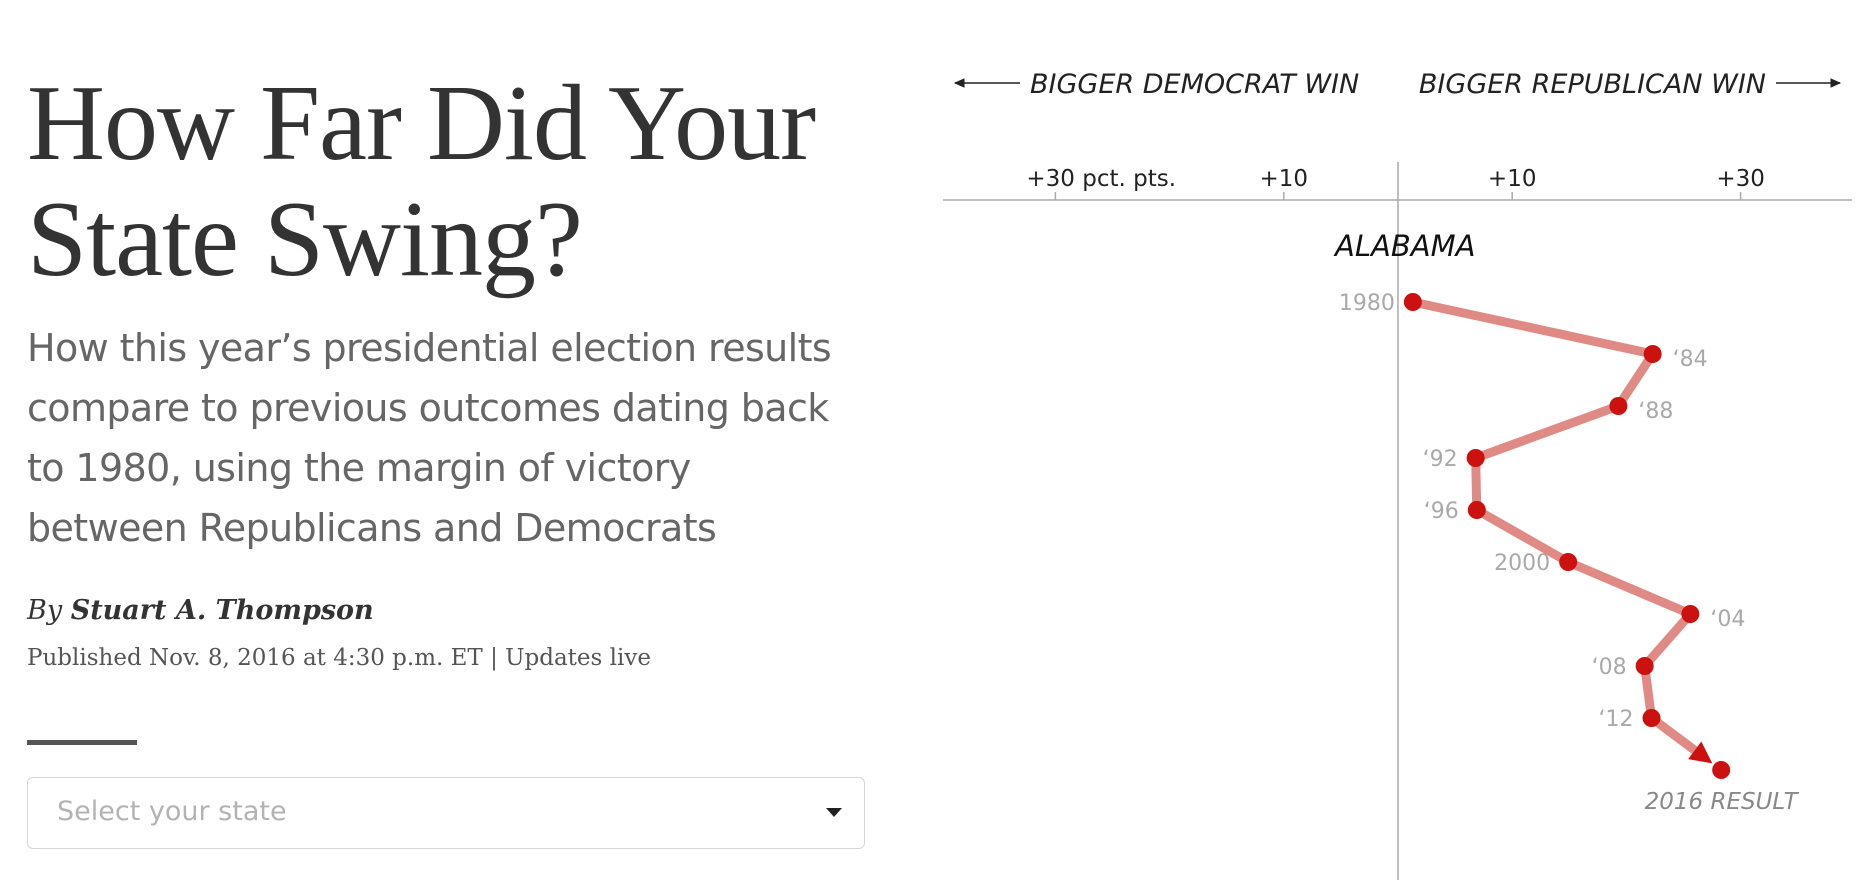 Image resolution: width=1862 pixels, height=880 pixels. What do you see at coordinates (1721, 770) in the screenshot?
I see `data-point-2016` at bounding box center [1721, 770].